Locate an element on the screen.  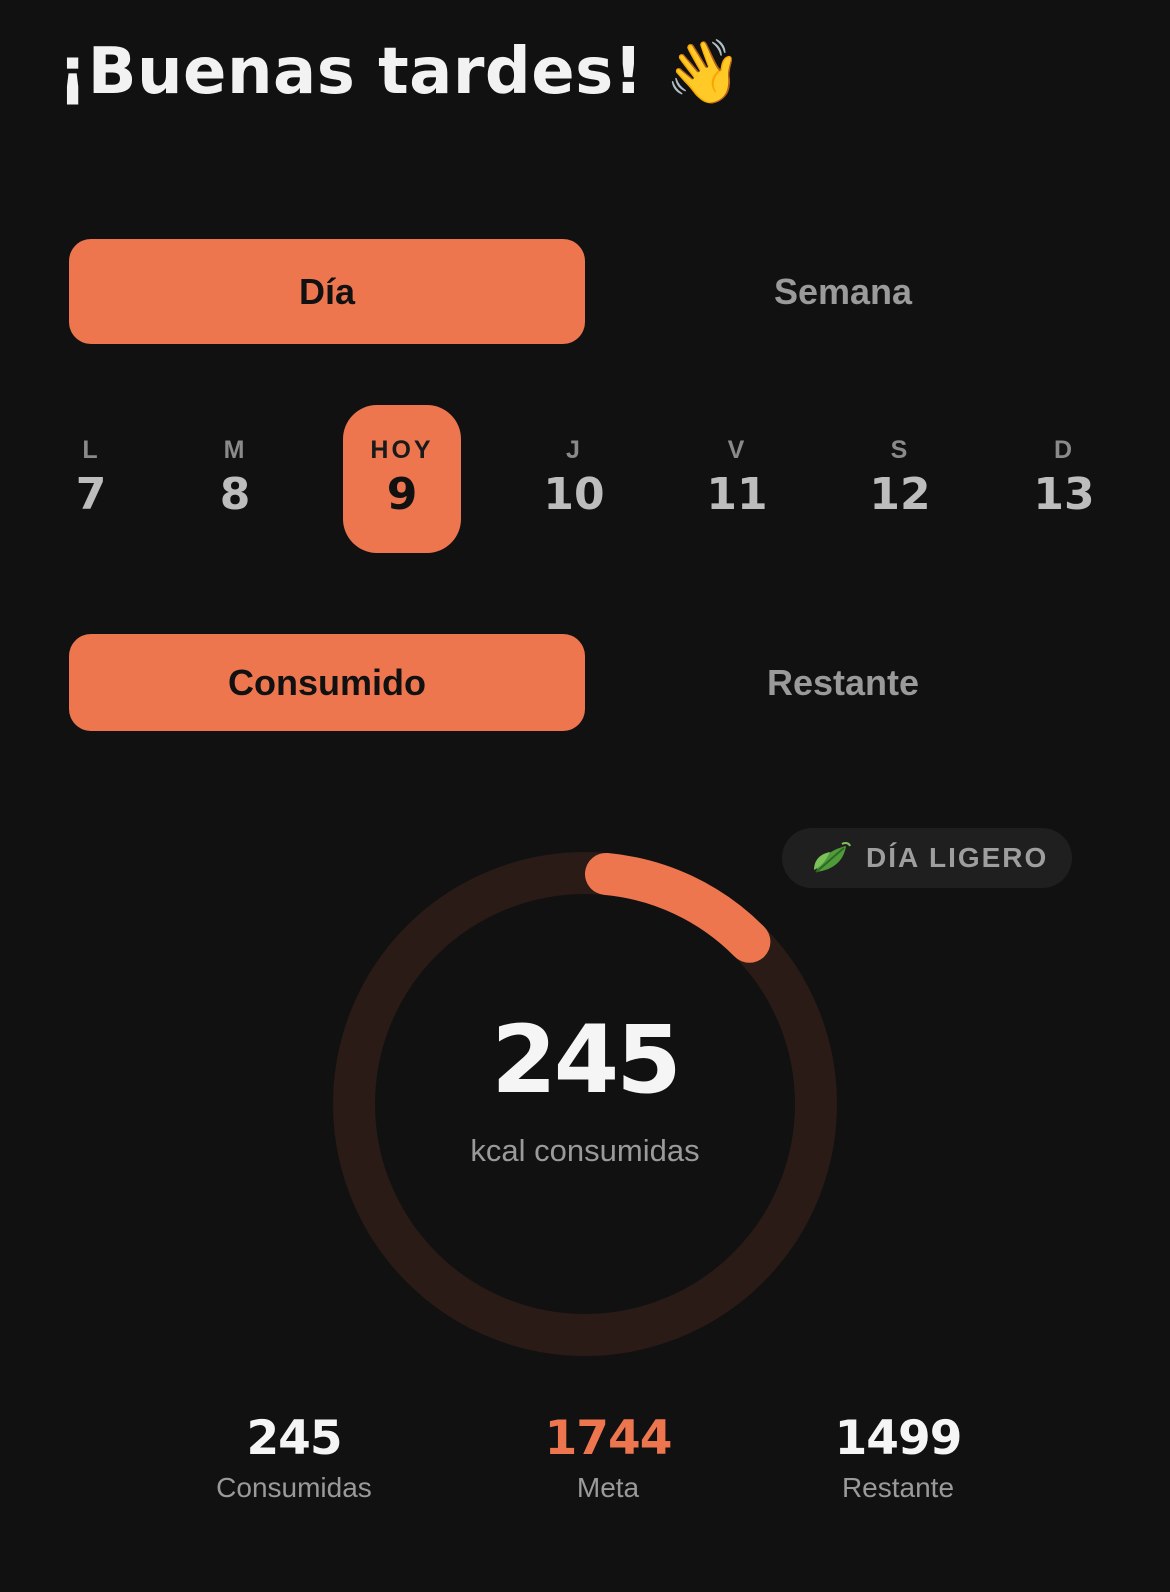
greeting-text: ¡Buenas tardes! is located at coordinates (351, 72).